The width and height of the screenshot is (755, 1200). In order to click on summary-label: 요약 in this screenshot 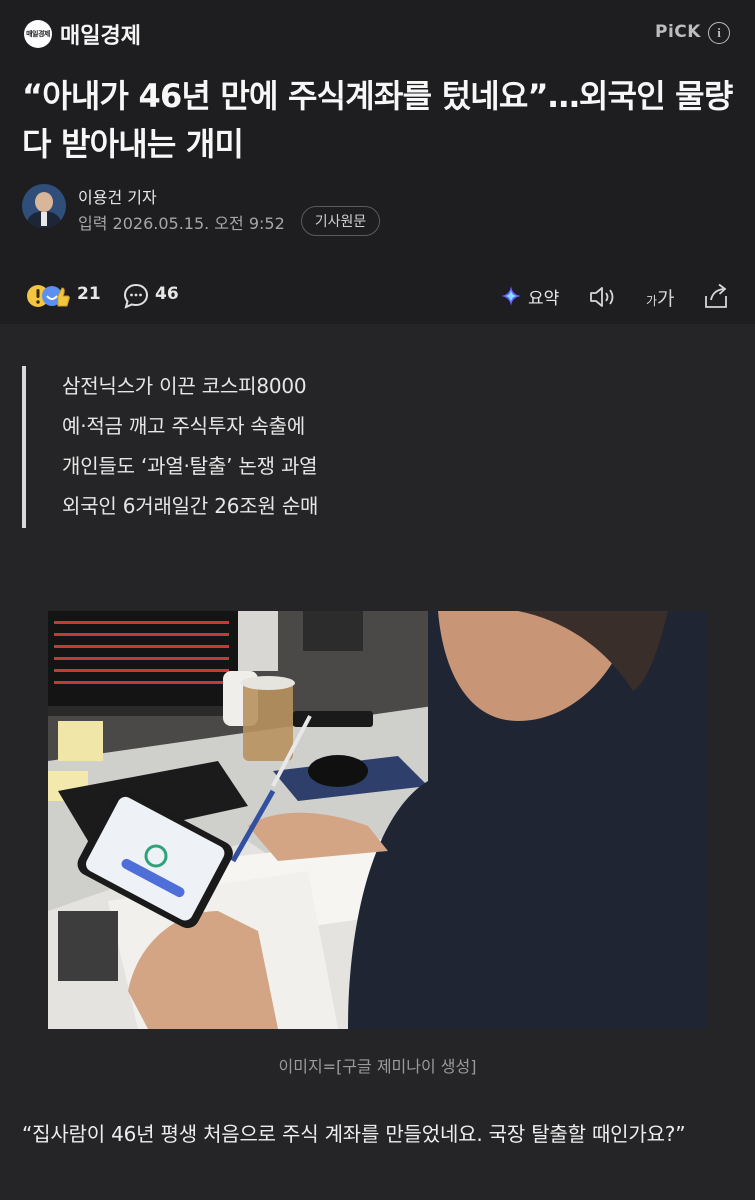, I will do `click(544, 298)`.